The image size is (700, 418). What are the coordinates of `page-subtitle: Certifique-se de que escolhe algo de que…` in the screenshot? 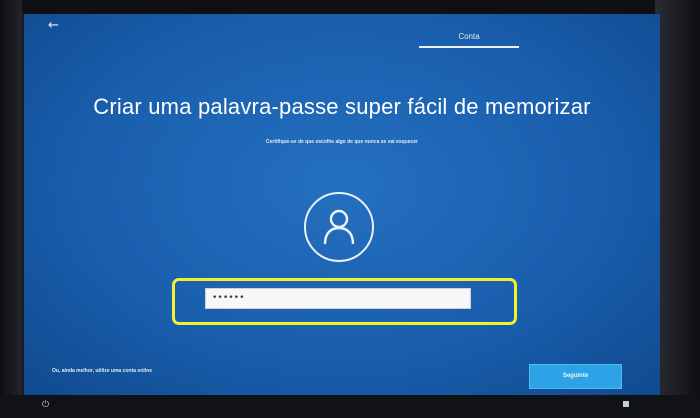 It's located at (342, 142).